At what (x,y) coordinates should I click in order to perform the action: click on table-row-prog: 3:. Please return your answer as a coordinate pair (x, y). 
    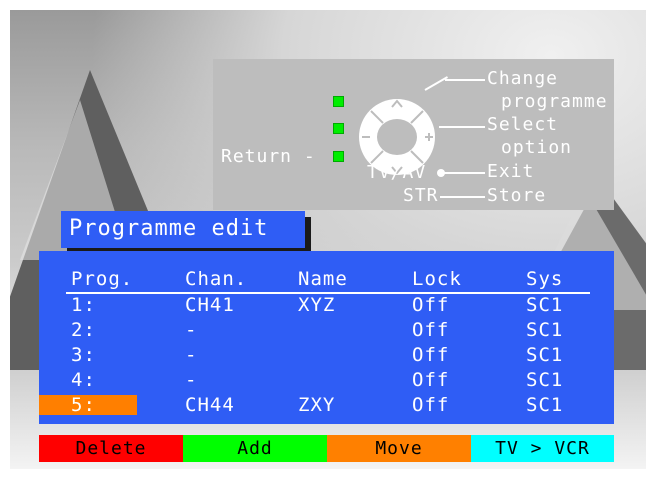
    Looking at the image, I should click on (83, 355).